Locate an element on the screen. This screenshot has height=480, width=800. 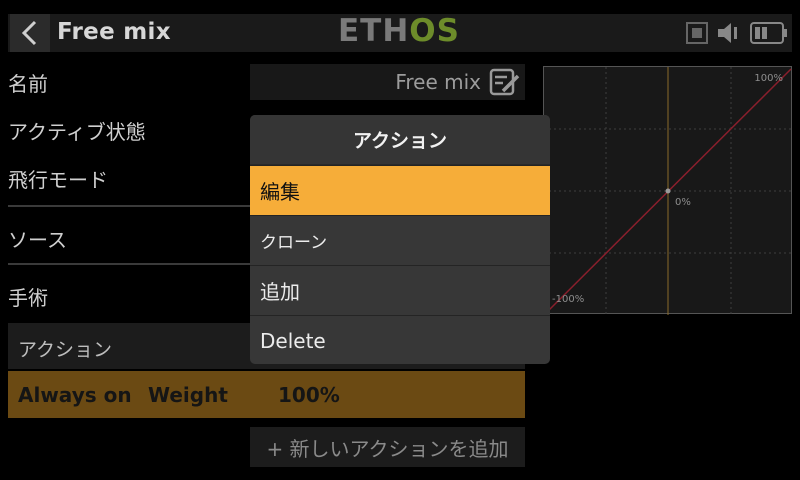
add-action-button: + 新しいアクションを追加 is located at coordinates (387, 447).